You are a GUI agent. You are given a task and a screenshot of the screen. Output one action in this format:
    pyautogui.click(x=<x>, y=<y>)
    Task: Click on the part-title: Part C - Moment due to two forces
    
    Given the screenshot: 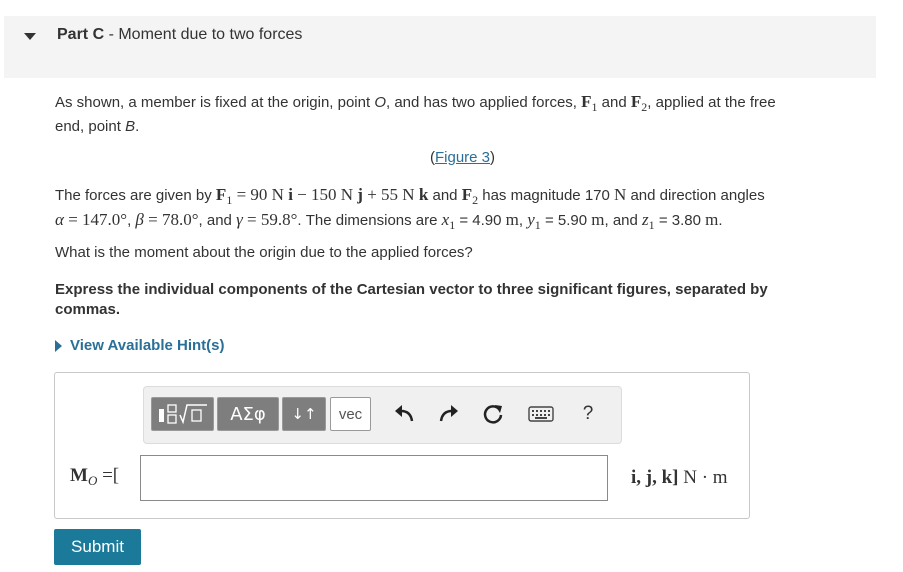 What is the action you would take?
    pyautogui.click(x=180, y=34)
    